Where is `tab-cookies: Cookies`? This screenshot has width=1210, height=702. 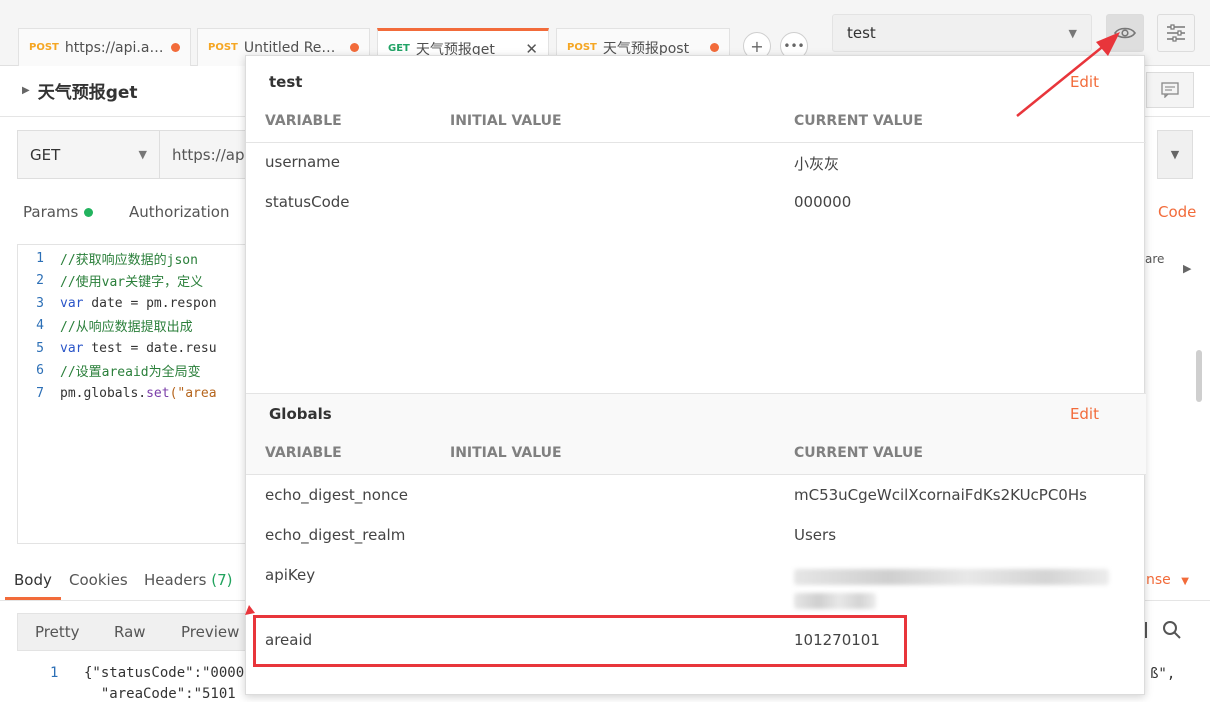
tab-cookies: Cookies is located at coordinates (98, 580).